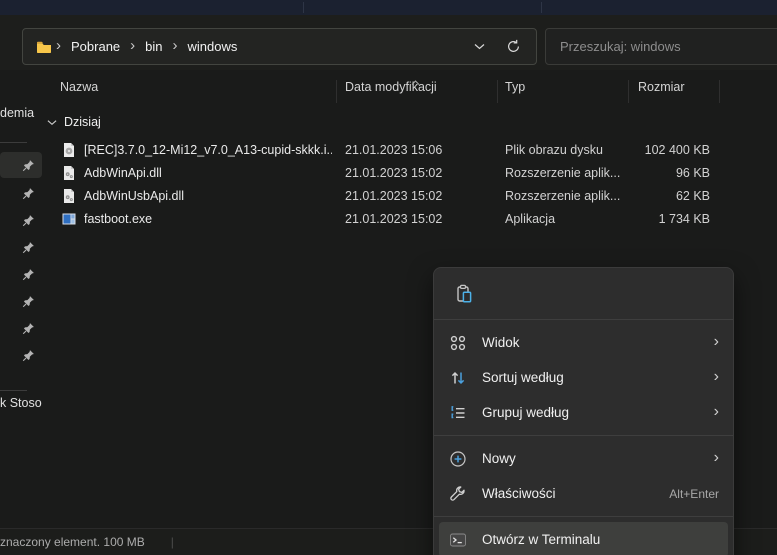 The image size is (777, 555). What do you see at coordinates (123, 172) in the screenshot?
I see `file-name: AdbWinApi.dll` at bounding box center [123, 172].